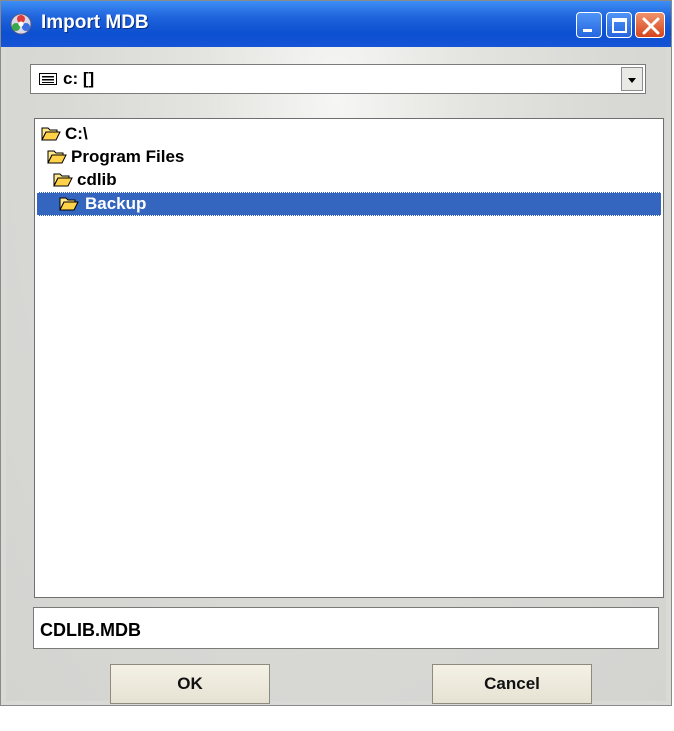  What do you see at coordinates (338, 79) in the screenshot?
I see `drive-selector: c: []` at bounding box center [338, 79].